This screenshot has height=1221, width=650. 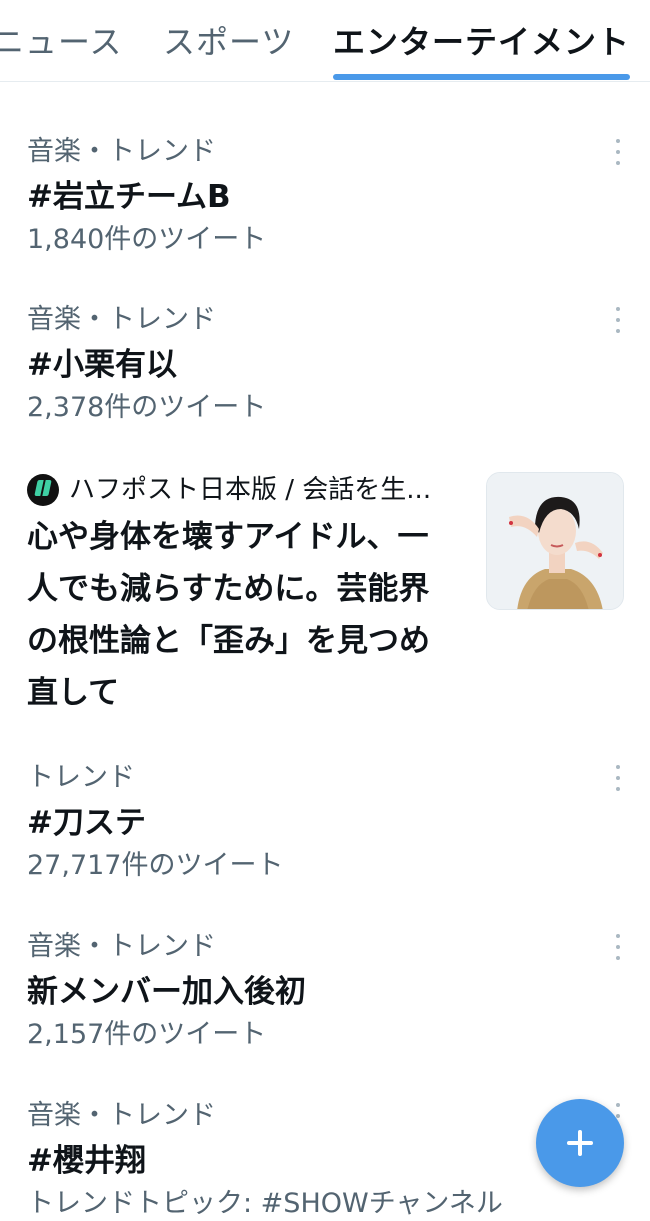 What do you see at coordinates (325, 41) in the screenshot?
I see `explore-tab-bar: ニュース スポーツ エンターテイメント` at bounding box center [325, 41].